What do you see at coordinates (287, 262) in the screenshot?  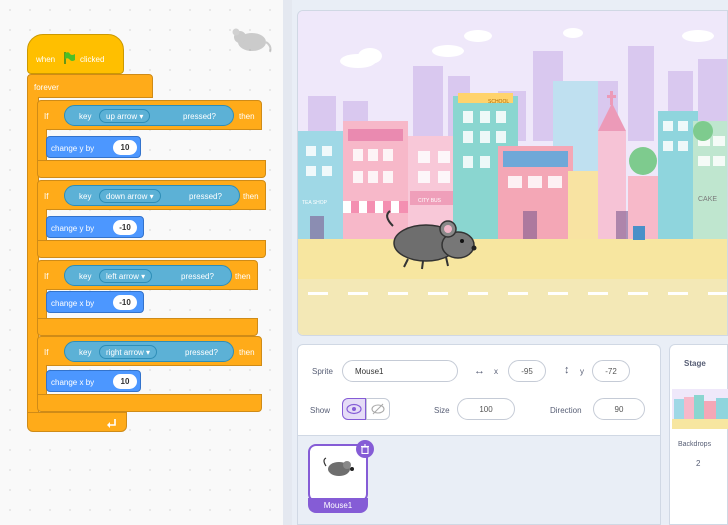 I see `code-area-scrollbar` at bounding box center [287, 262].